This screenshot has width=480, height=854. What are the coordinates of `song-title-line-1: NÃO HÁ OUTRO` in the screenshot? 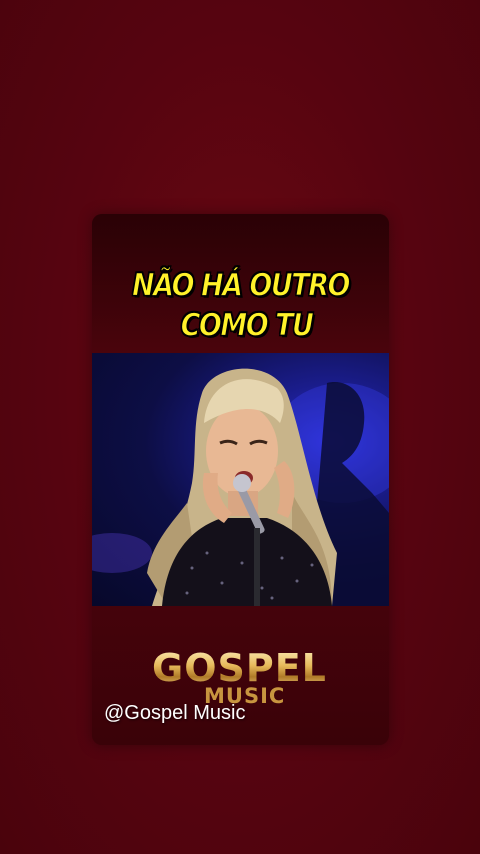 It's located at (241, 285).